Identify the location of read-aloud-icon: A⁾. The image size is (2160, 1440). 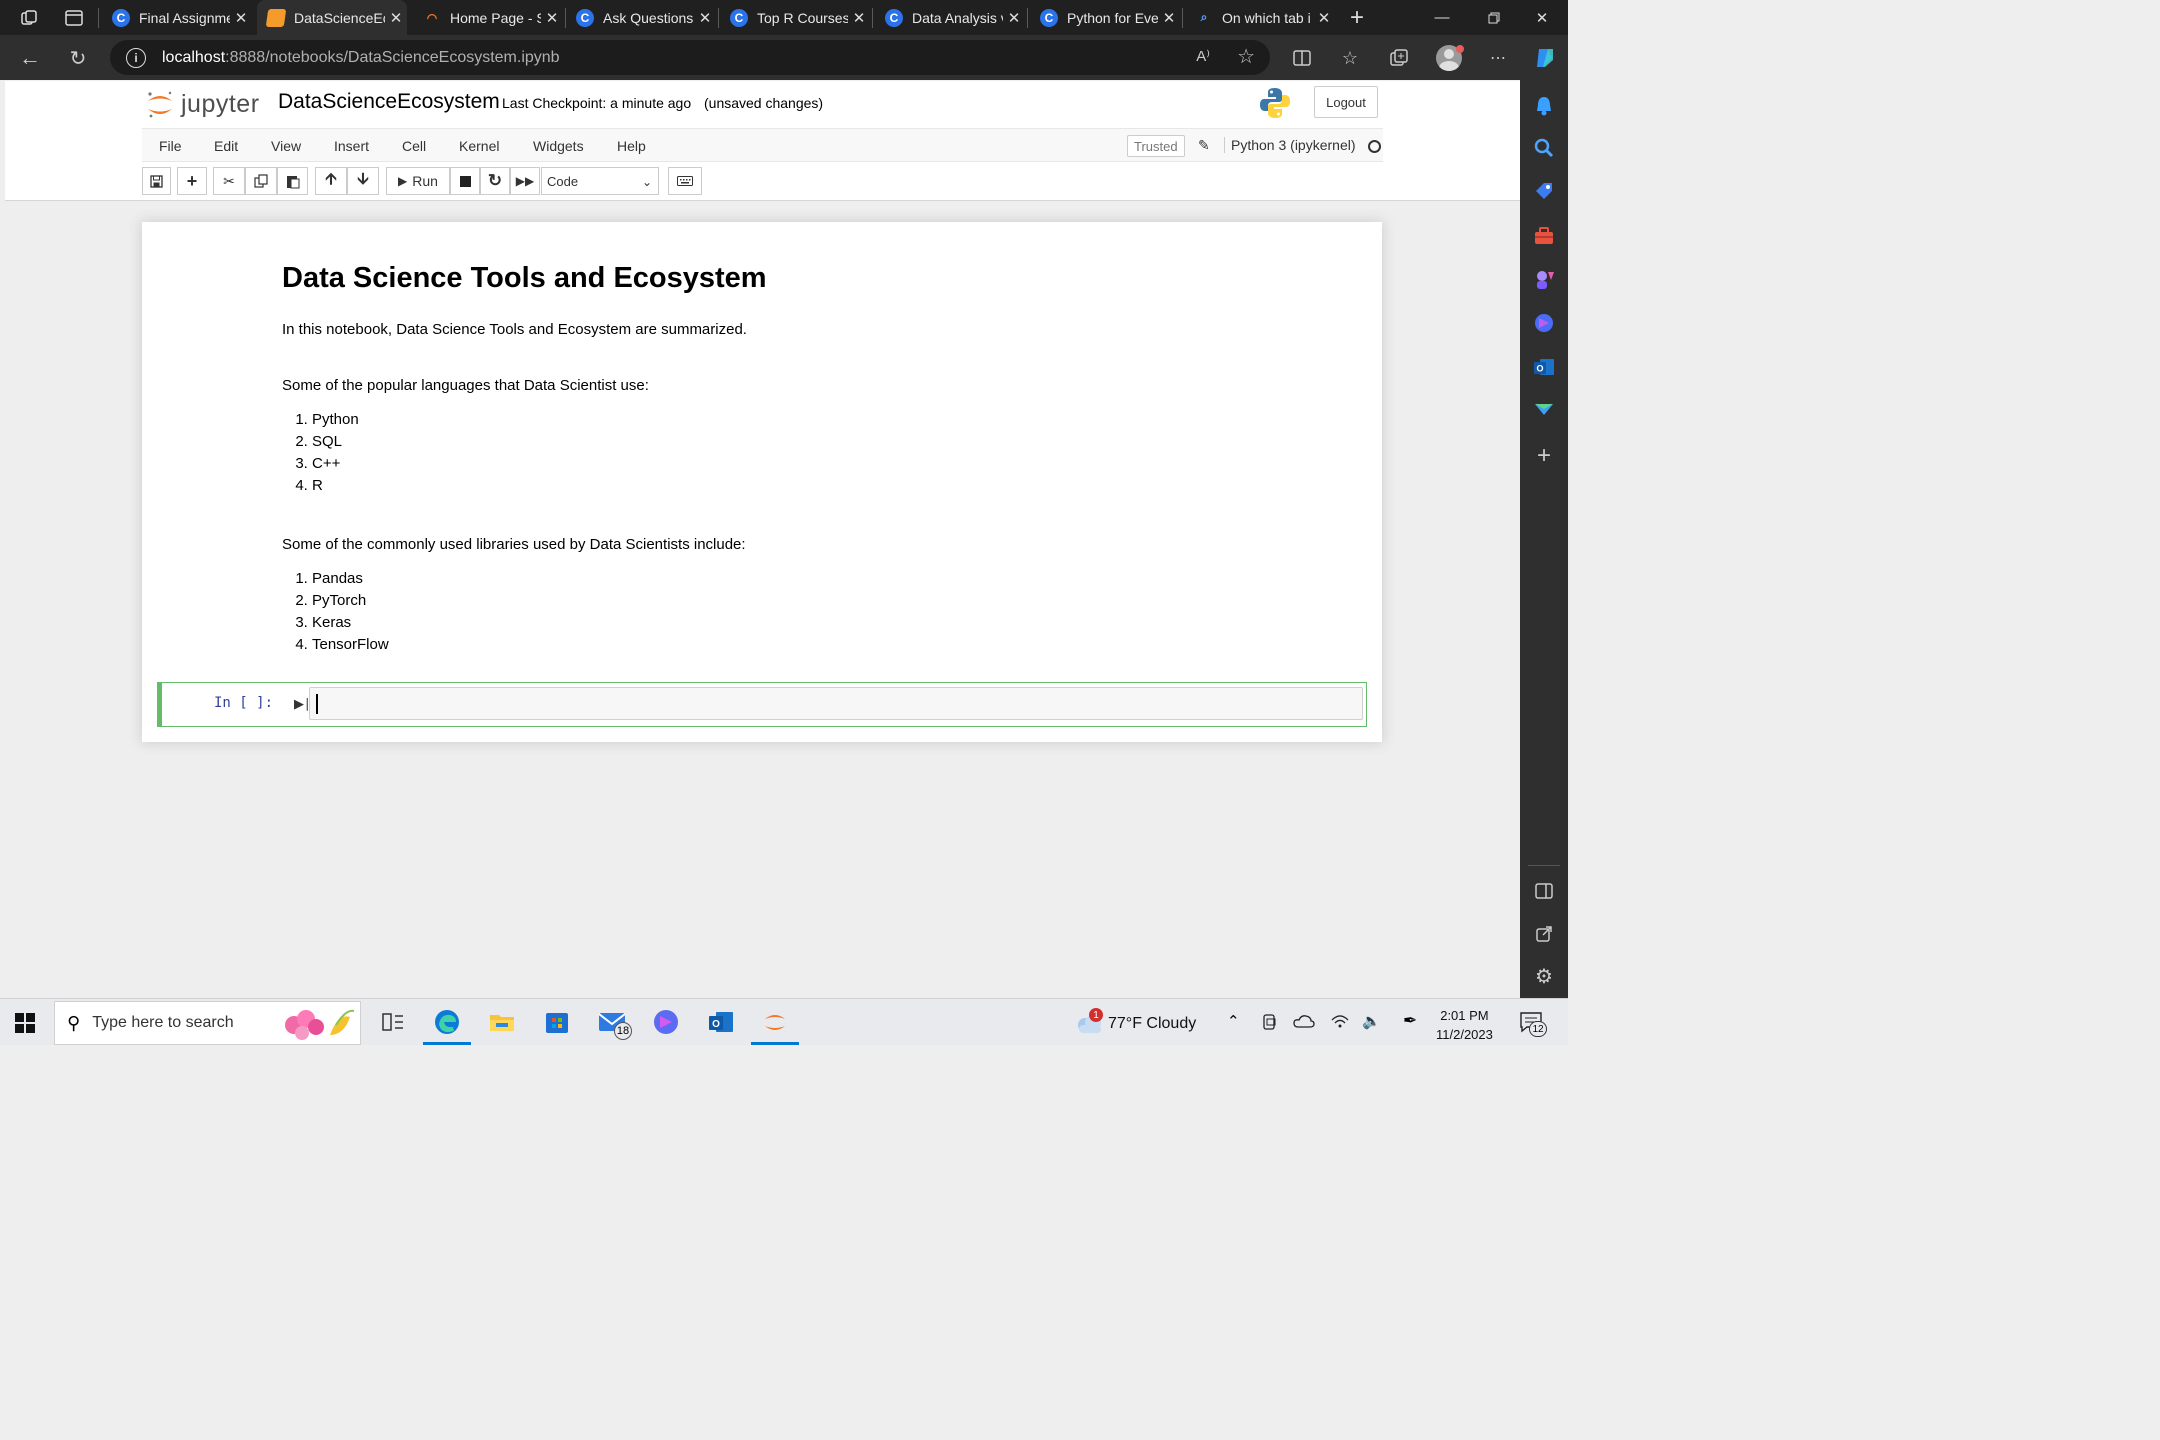
(1203, 56).